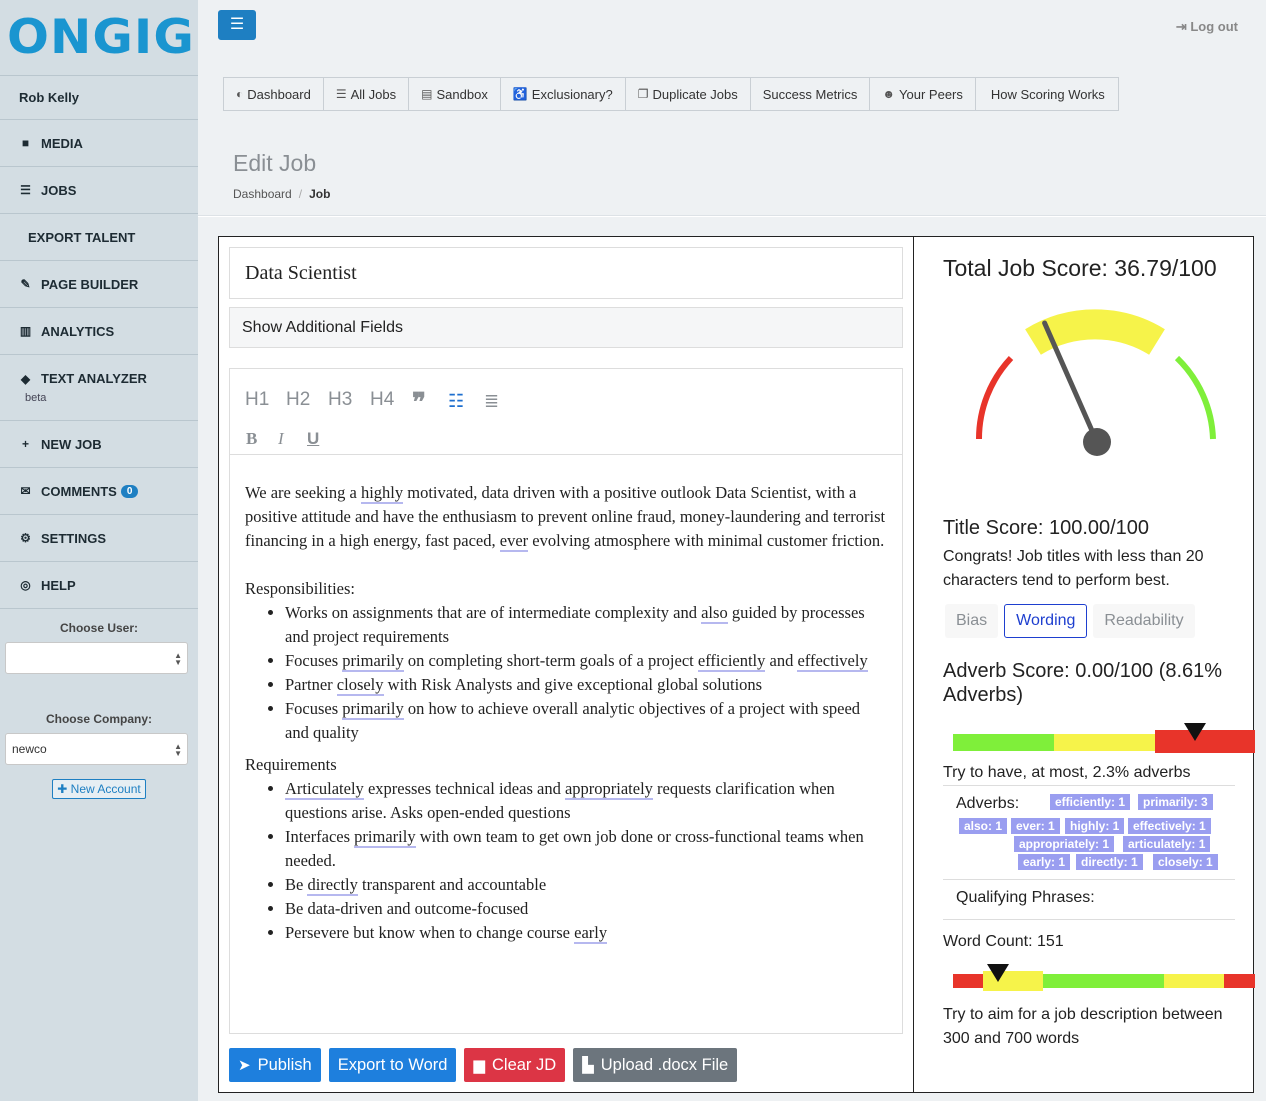 This screenshot has height=1101, width=1266. Describe the element at coordinates (311, 684) in the screenshot. I see `text-segment: Partner` at that location.